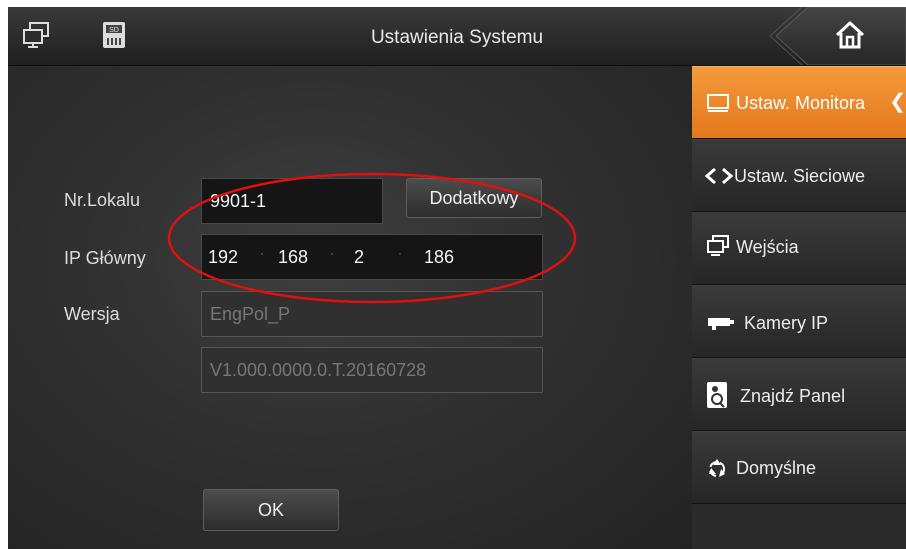 This screenshot has width=906, height=549. Describe the element at coordinates (250, 314) in the screenshot. I see `version-name-value: EngPol_P` at that location.